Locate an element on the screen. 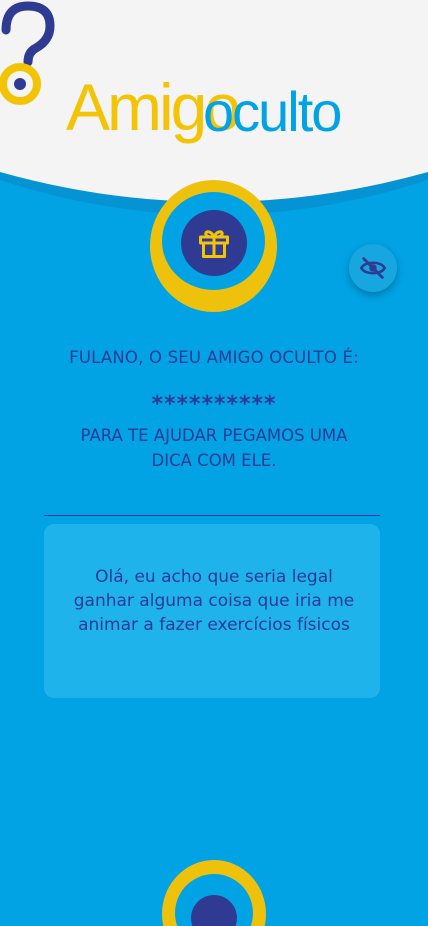 The height and width of the screenshot is (926, 428). gift-badge is located at coordinates (214, 243).